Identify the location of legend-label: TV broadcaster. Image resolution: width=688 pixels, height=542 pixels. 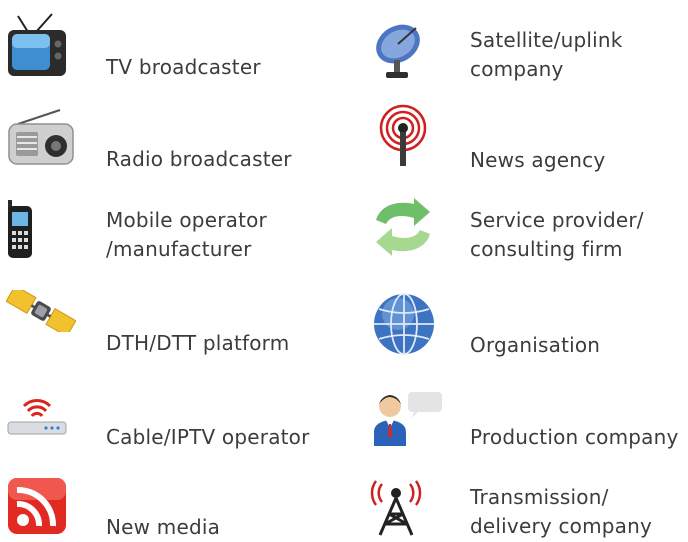
(183, 67).